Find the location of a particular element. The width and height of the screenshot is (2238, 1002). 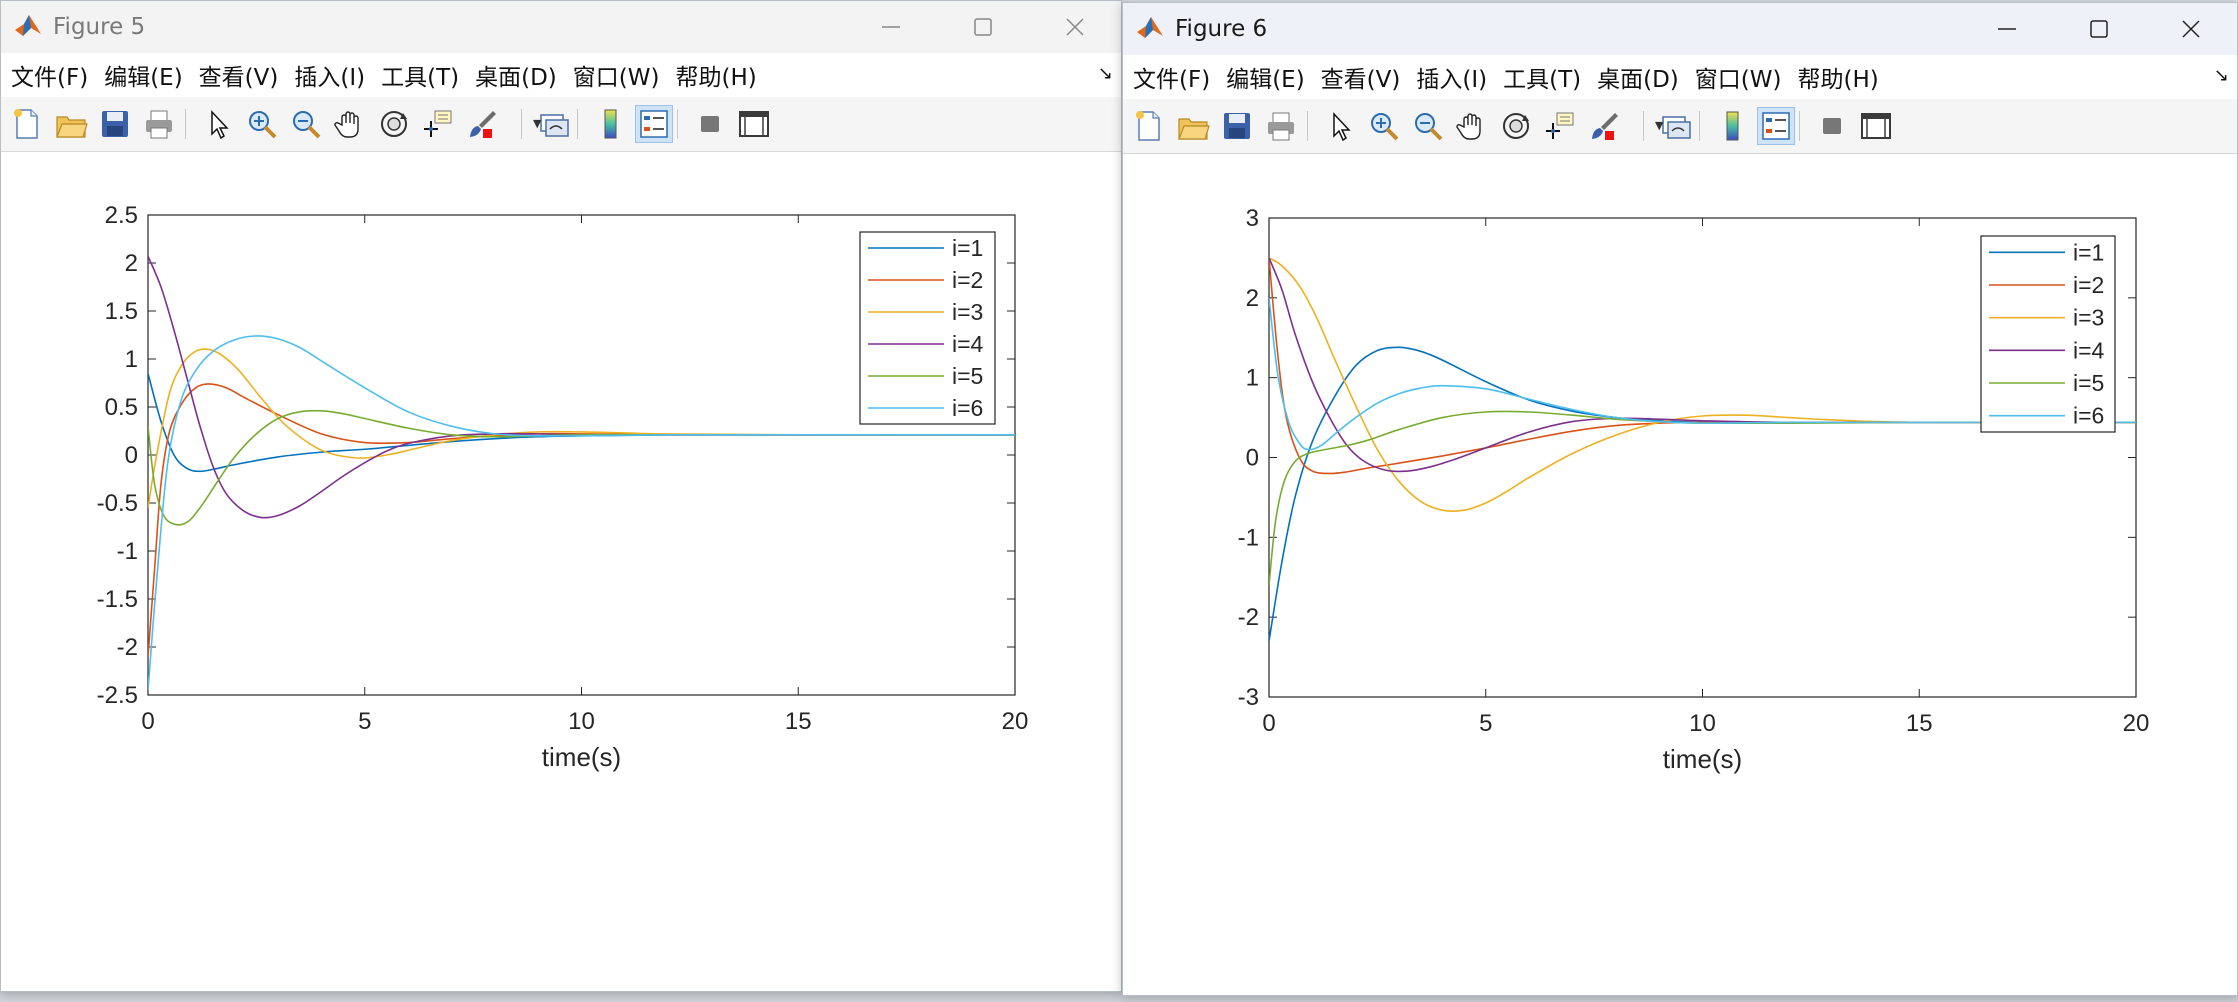

y-tick-label: 0 is located at coordinates (1252, 458).